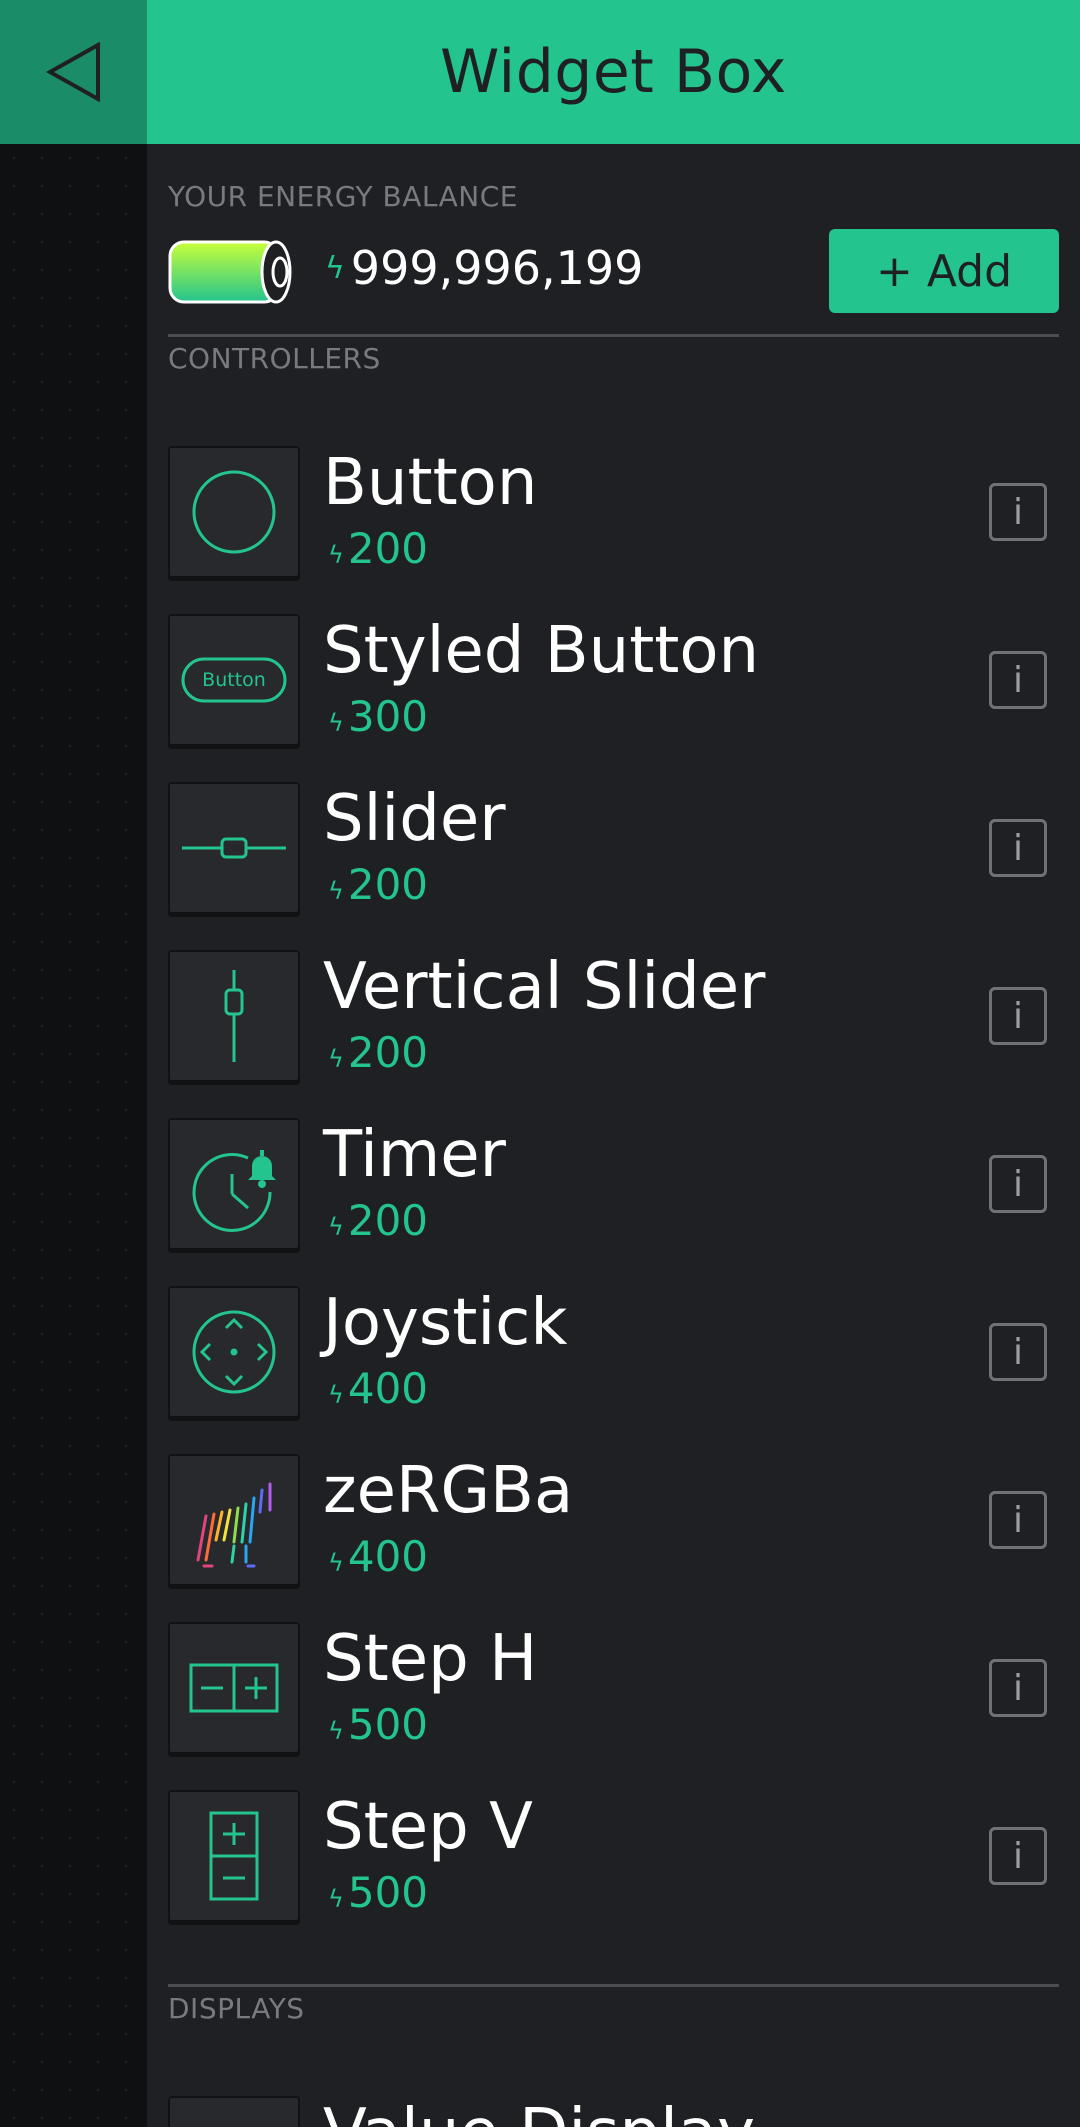 This screenshot has height=2127, width=1080. I want to click on button-icon, so click(234, 512).